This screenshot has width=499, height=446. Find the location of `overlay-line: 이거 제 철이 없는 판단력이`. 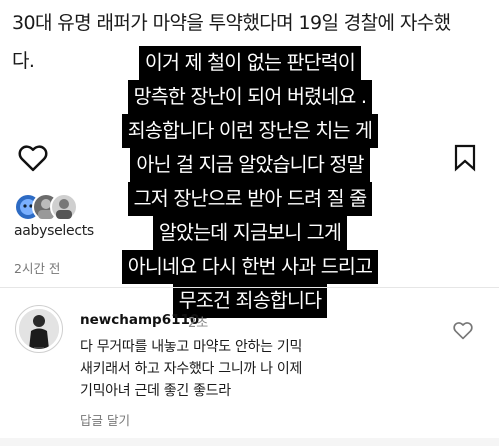

overlay-line: 이거 제 철이 없는 판단력이 is located at coordinates (250, 63).